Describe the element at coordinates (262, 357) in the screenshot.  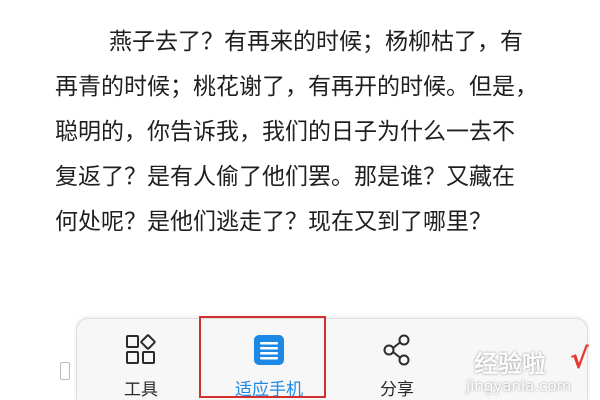
I see `highlight-annotation-box` at that location.